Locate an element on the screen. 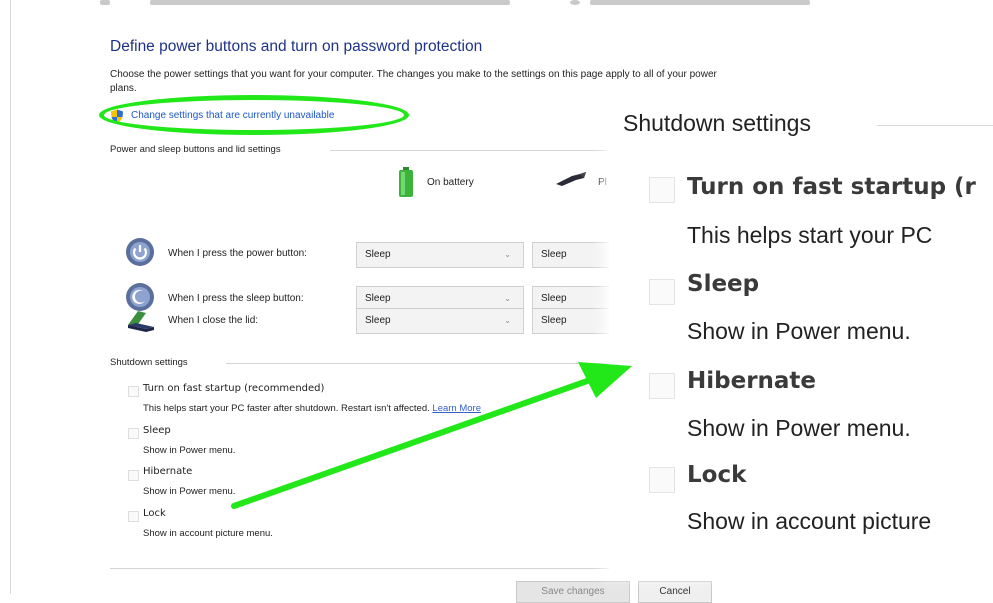  fast-startup-title: Turn on fast startup (recommended) is located at coordinates (234, 388).